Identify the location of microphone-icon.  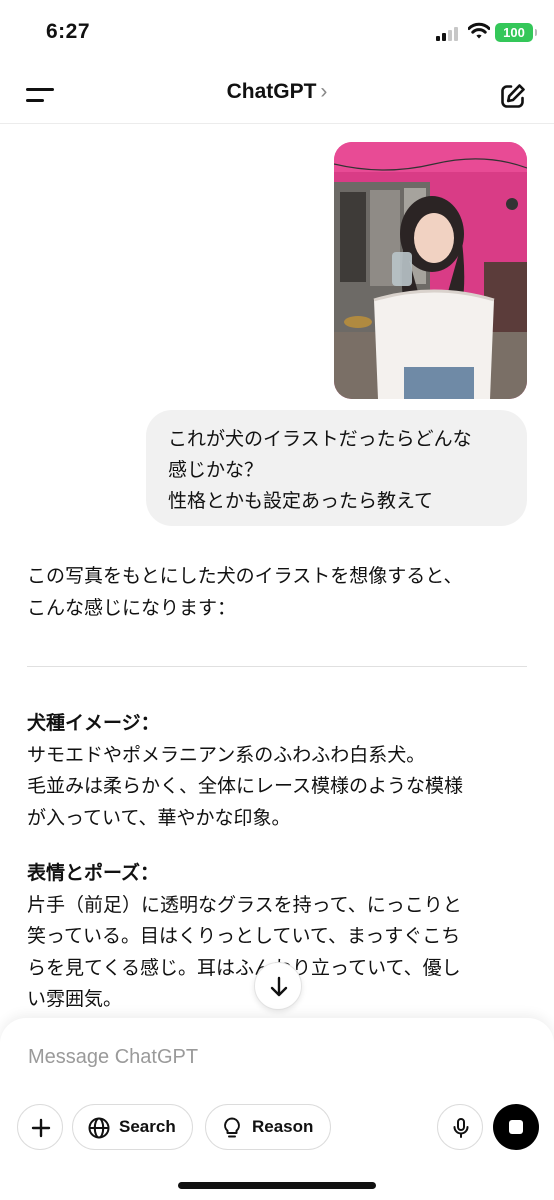
(461, 1128).